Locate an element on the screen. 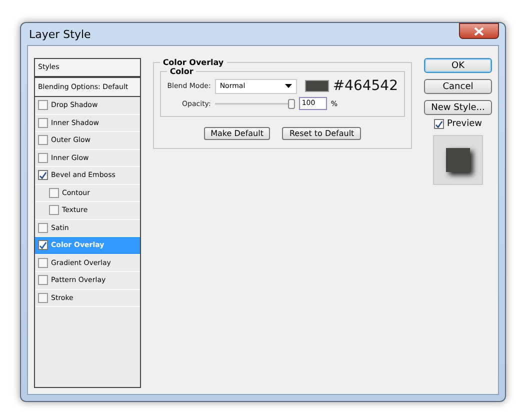  caret-icon is located at coordinates (288, 86).